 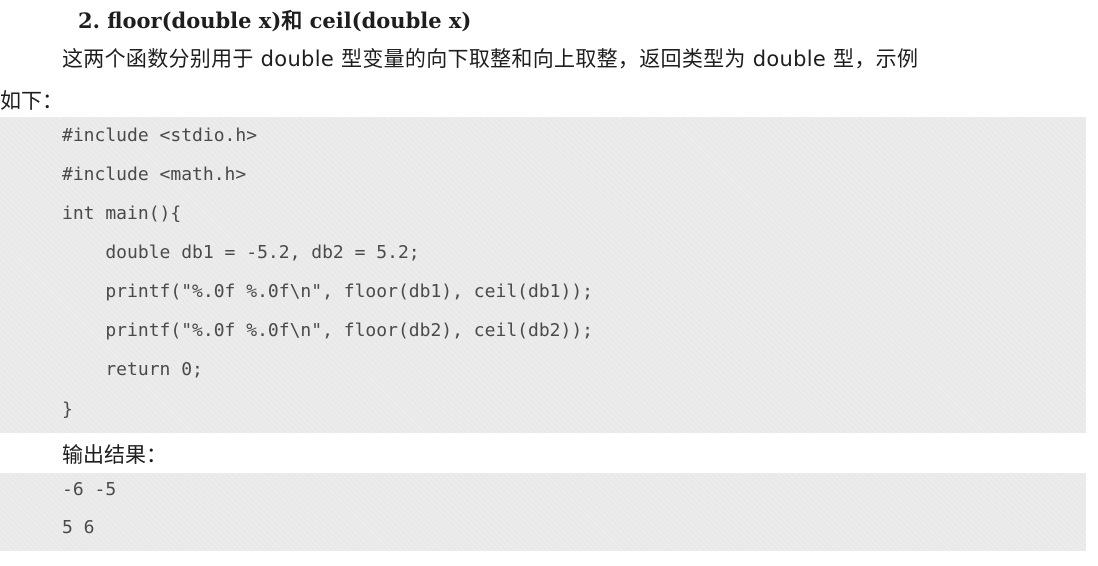 What do you see at coordinates (154, 174) in the screenshot?
I see `code-line: #include <math.h>` at bounding box center [154, 174].